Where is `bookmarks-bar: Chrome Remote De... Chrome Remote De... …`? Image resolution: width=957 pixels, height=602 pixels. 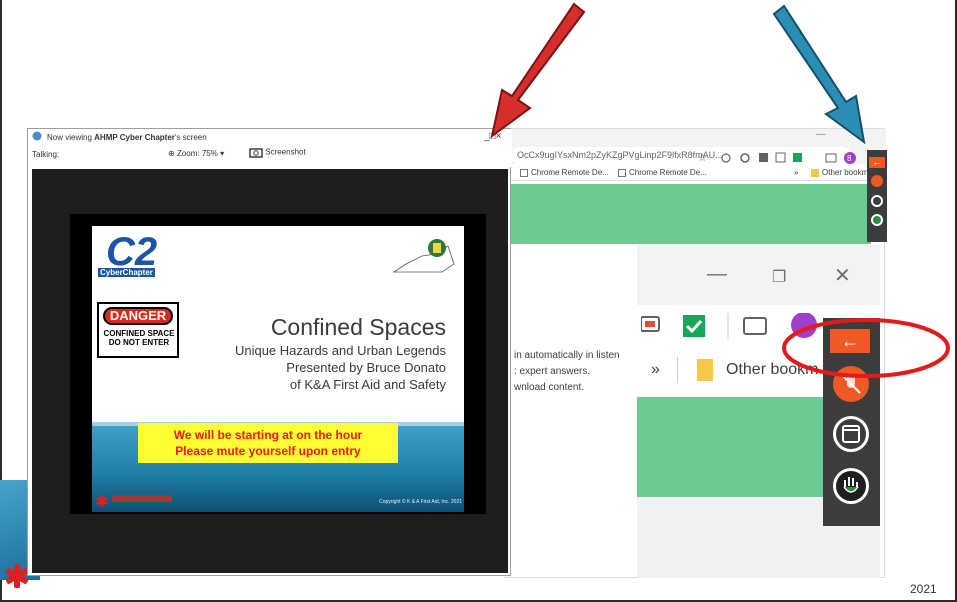 bookmarks-bar: Chrome Remote De... Chrome Remote De... … is located at coordinates (696, 173).